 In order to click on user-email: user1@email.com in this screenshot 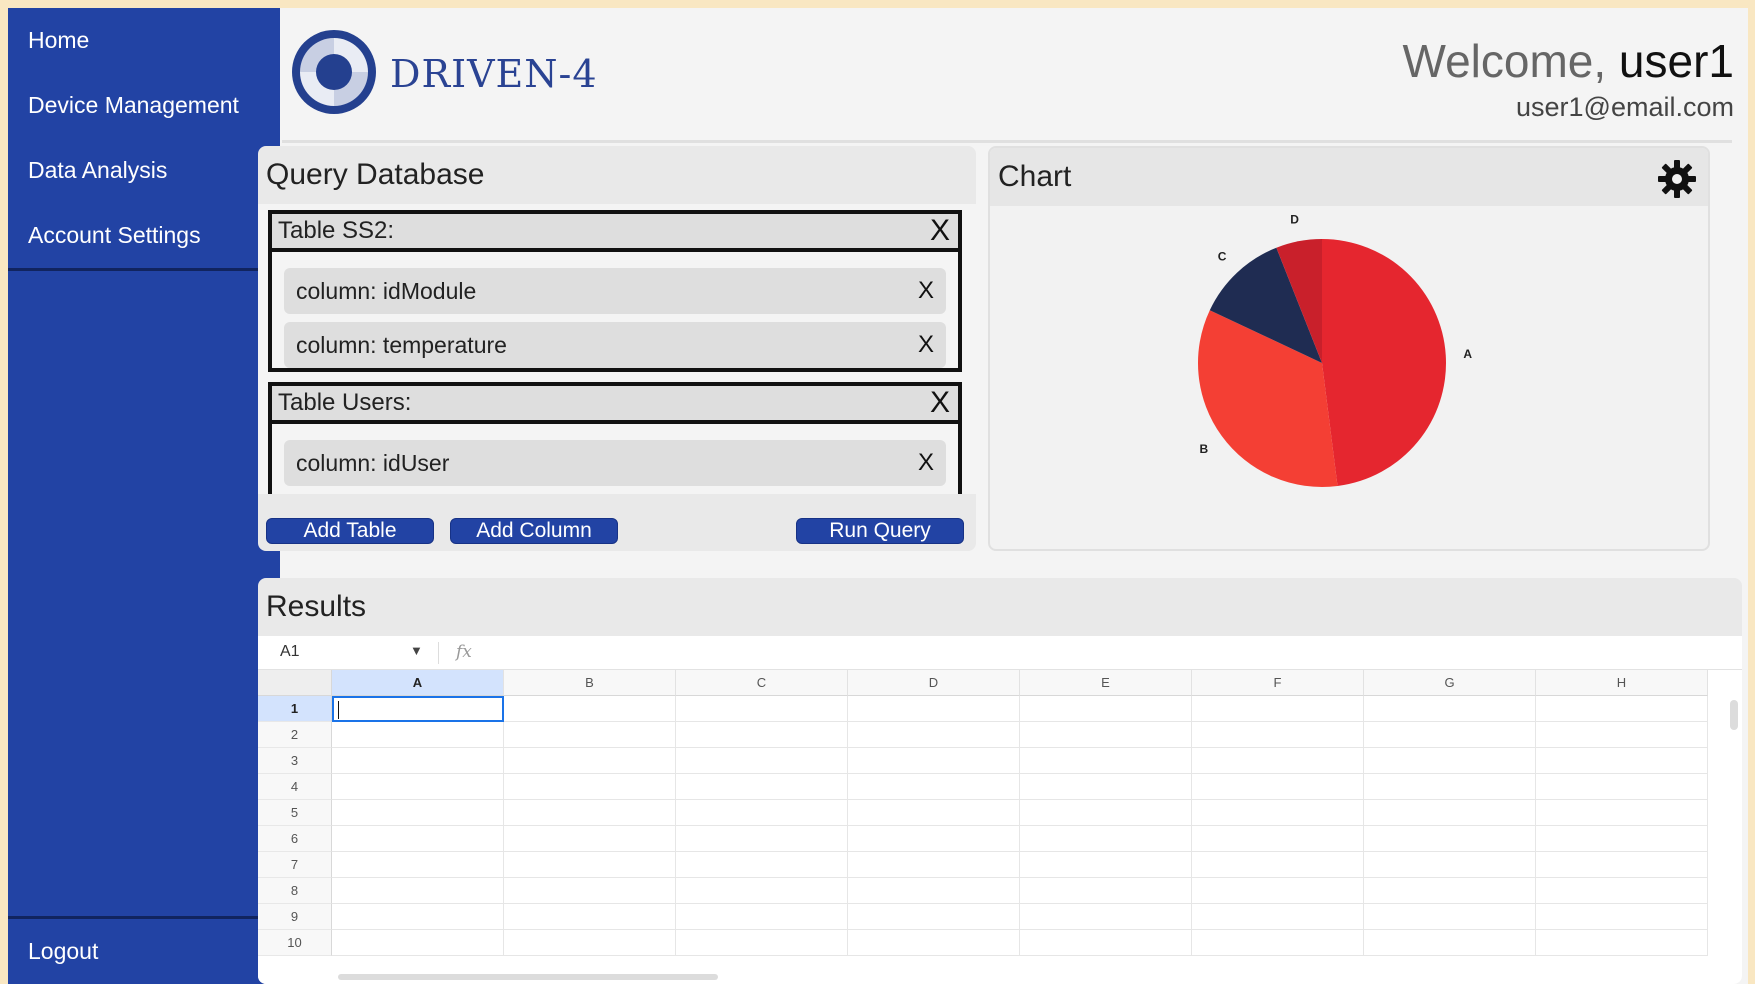, I will do `click(1625, 107)`.